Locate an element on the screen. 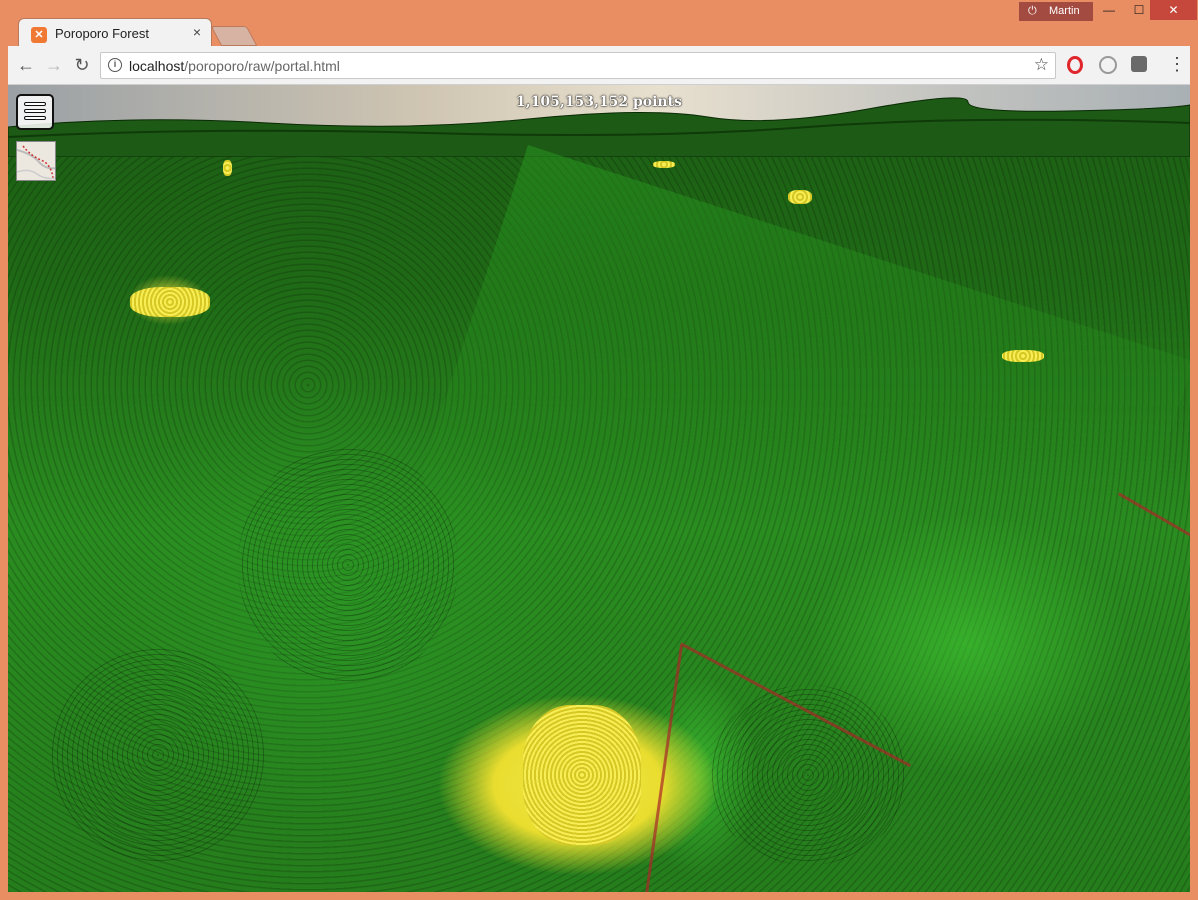  info-icon: i is located at coordinates (115, 65).